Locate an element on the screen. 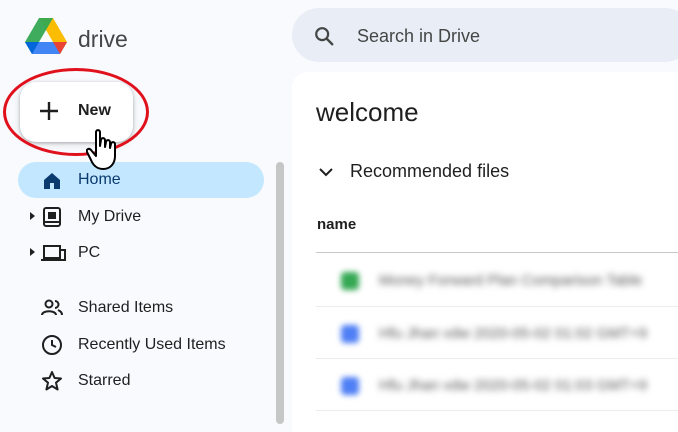 The image size is (678, 432). sidebar-item-label: My Drive is located at coordinates (109, 217).